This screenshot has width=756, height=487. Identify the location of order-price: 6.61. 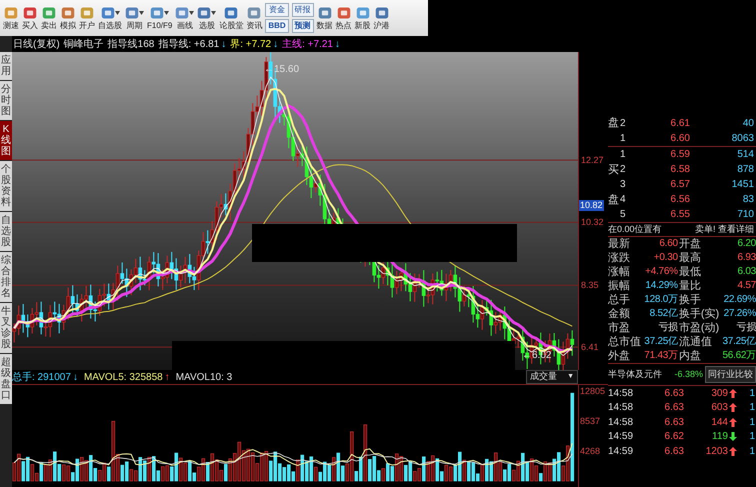
(680, 124).